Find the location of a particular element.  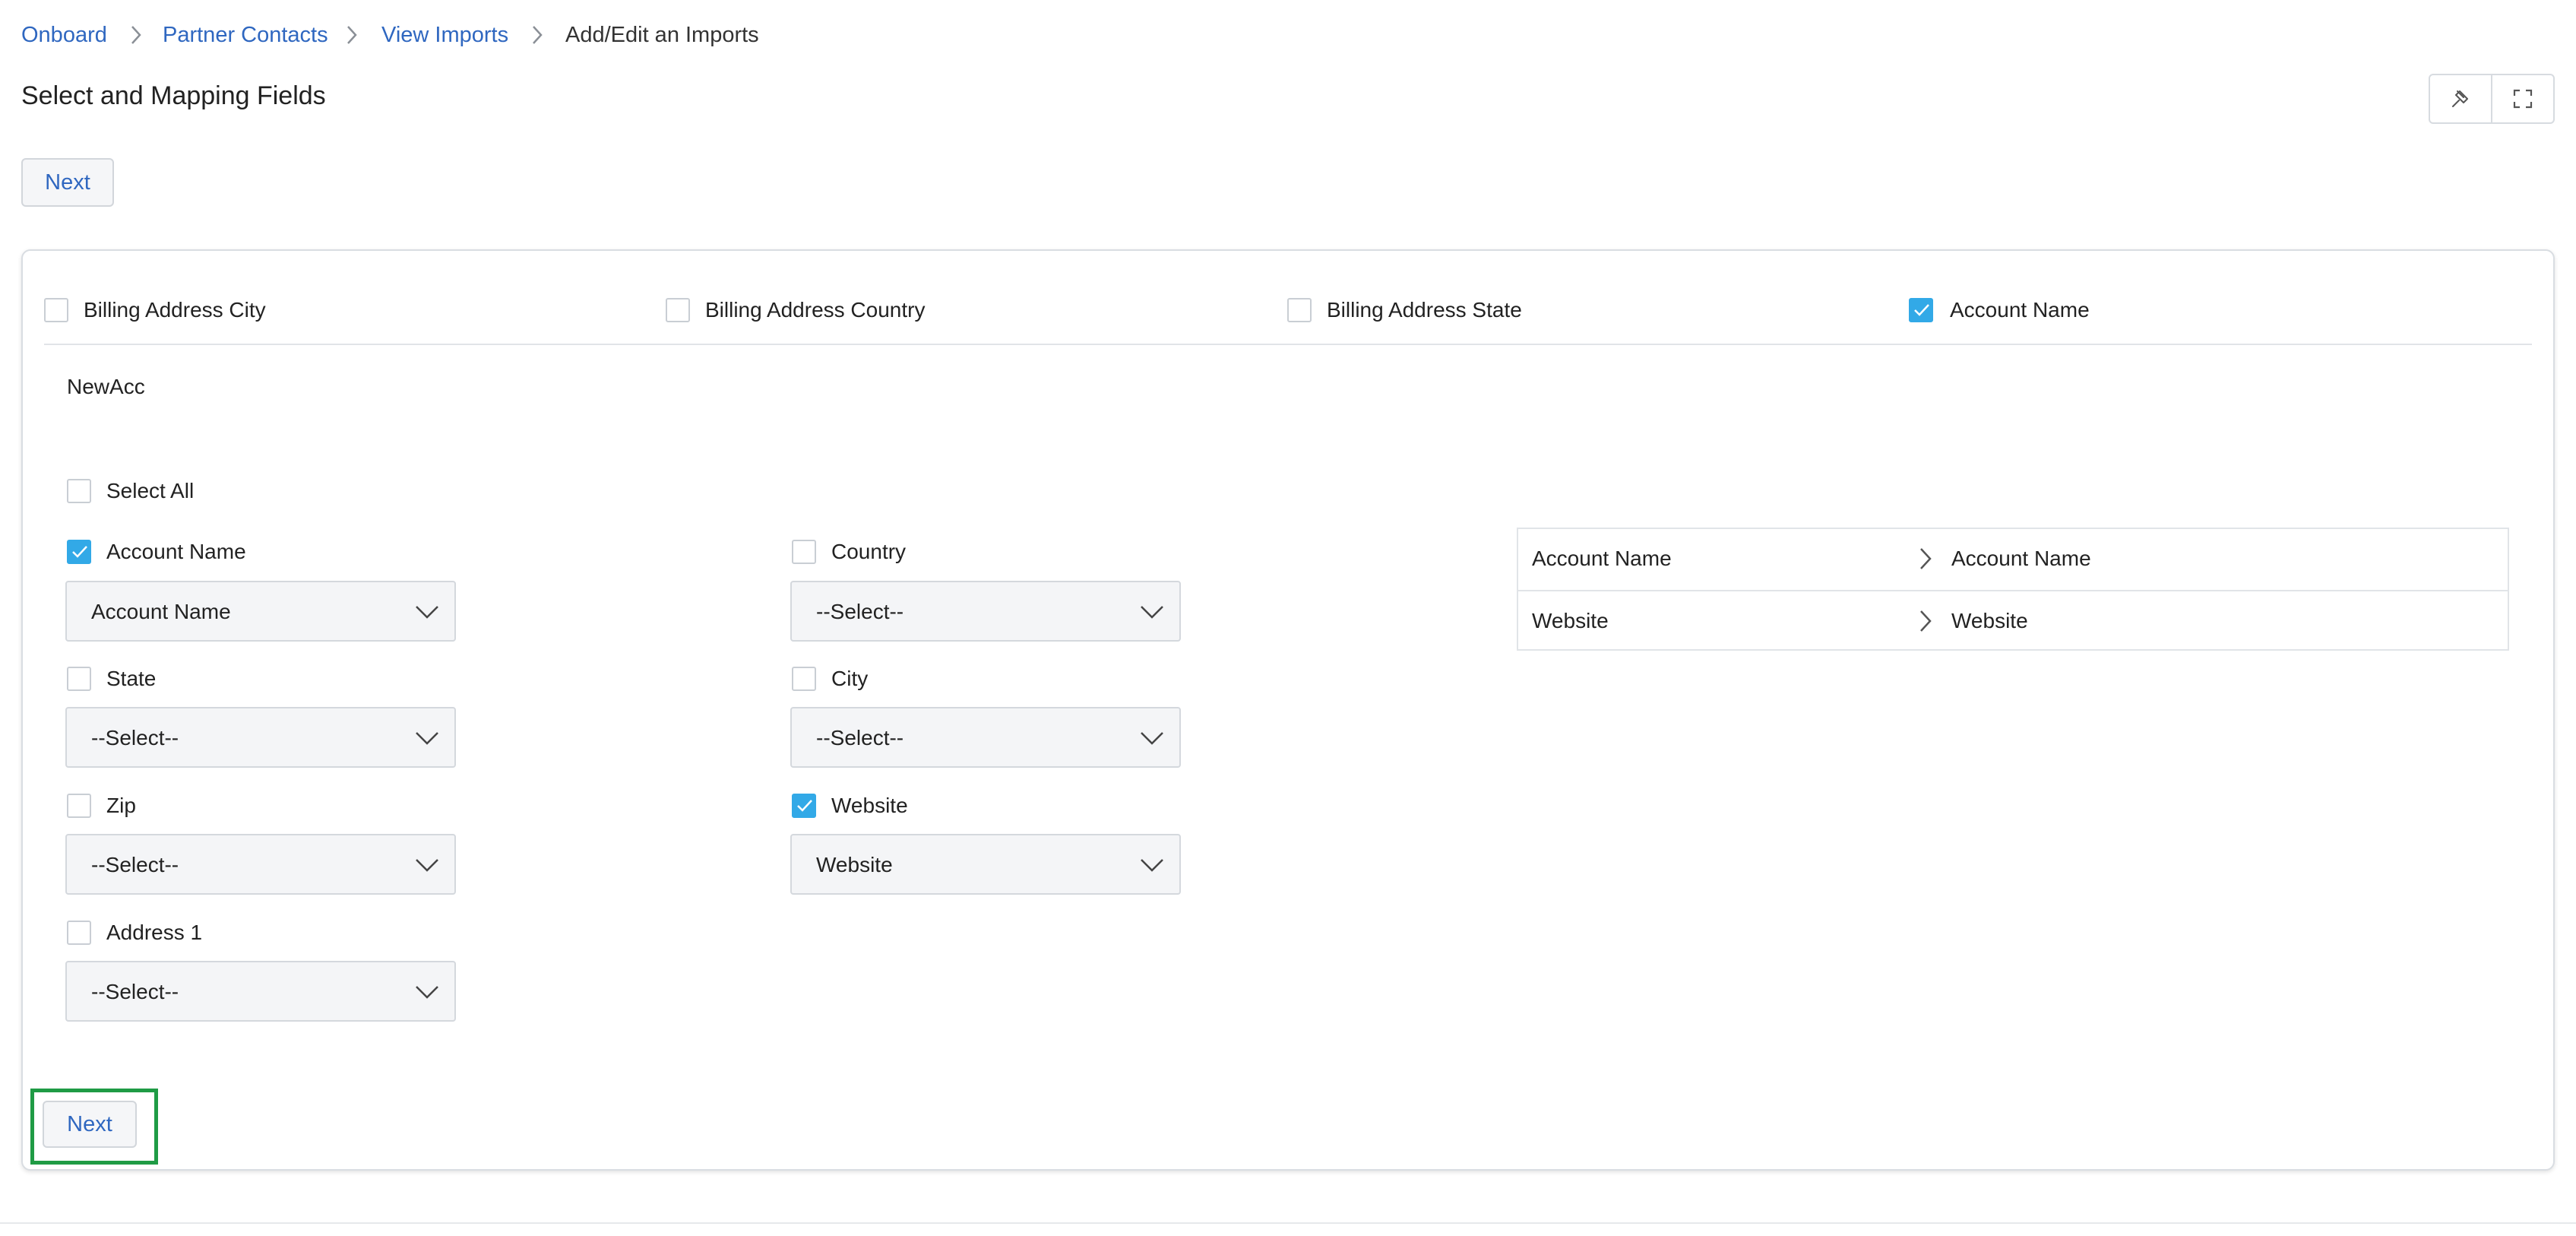

account-name-checkbox is located at coordinates (79, 552).